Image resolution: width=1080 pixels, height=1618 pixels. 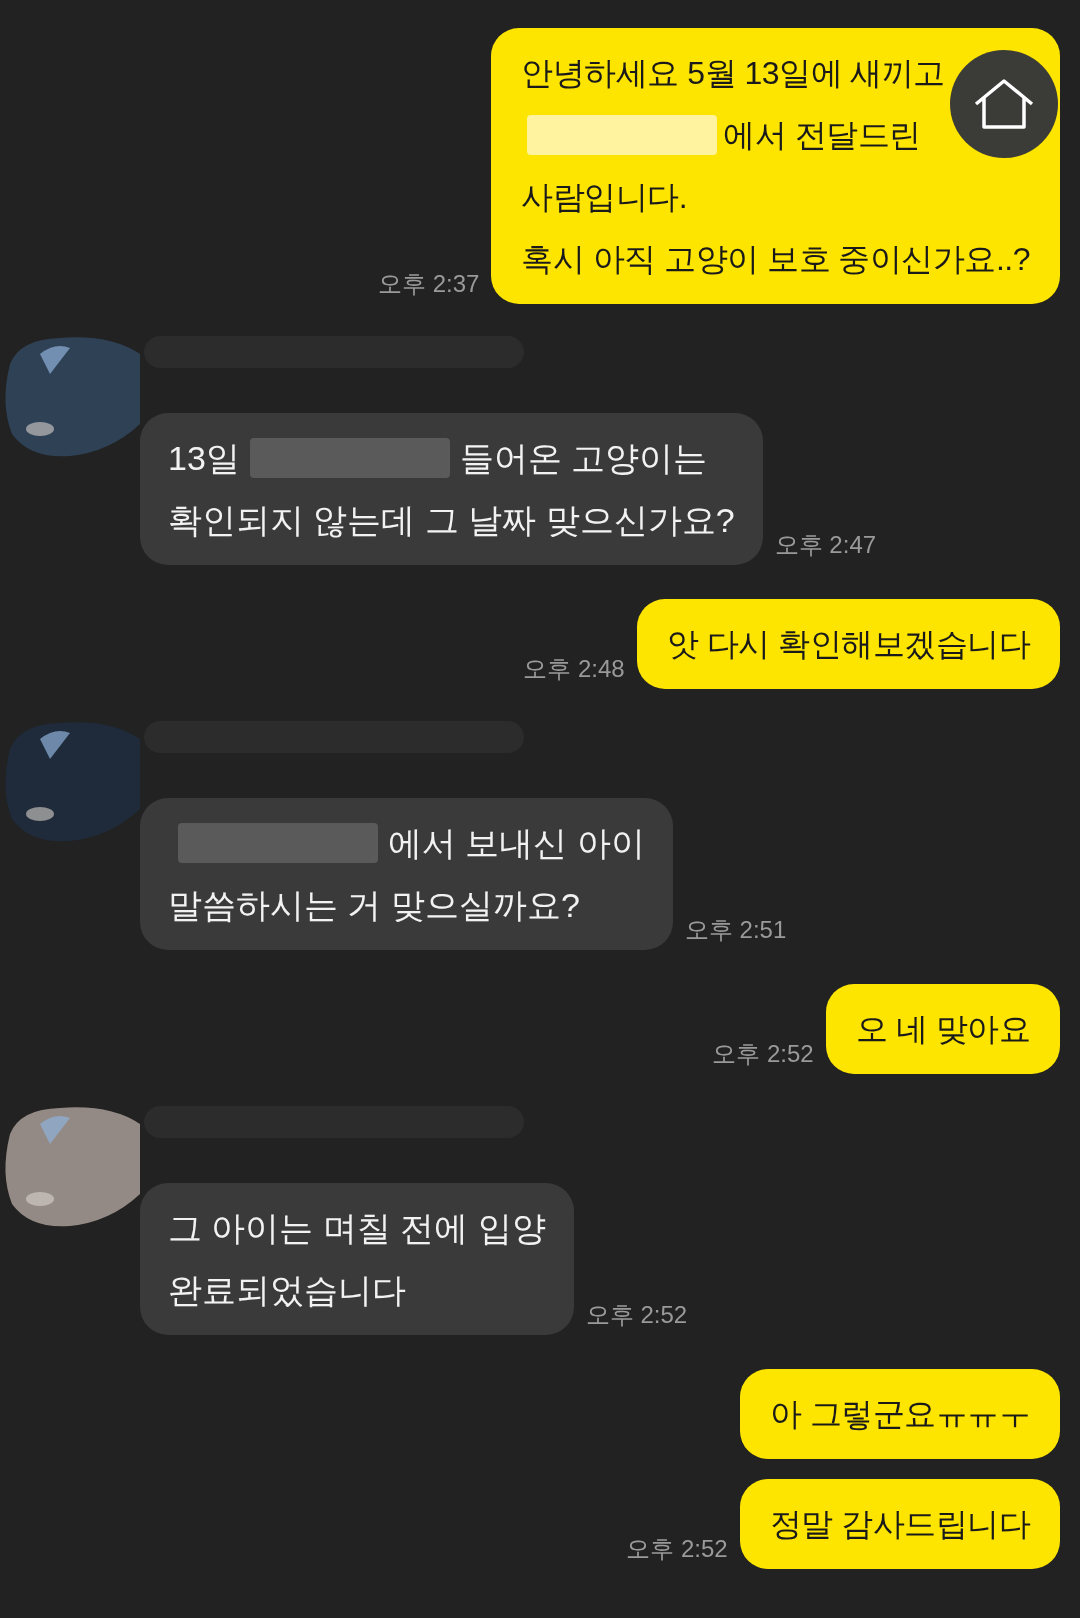 I want to click on message-text: 그 아이는 며칠 전에 입양, so click(x=357, y=1228).